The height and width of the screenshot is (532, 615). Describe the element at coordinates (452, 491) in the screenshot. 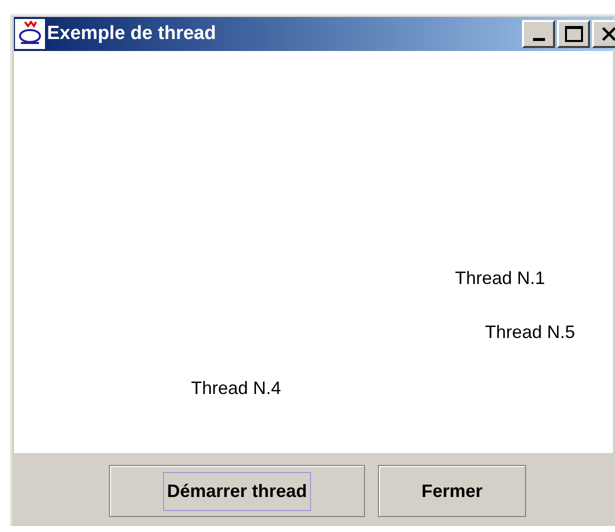

I see `close-window-button: Fermer` at that location.